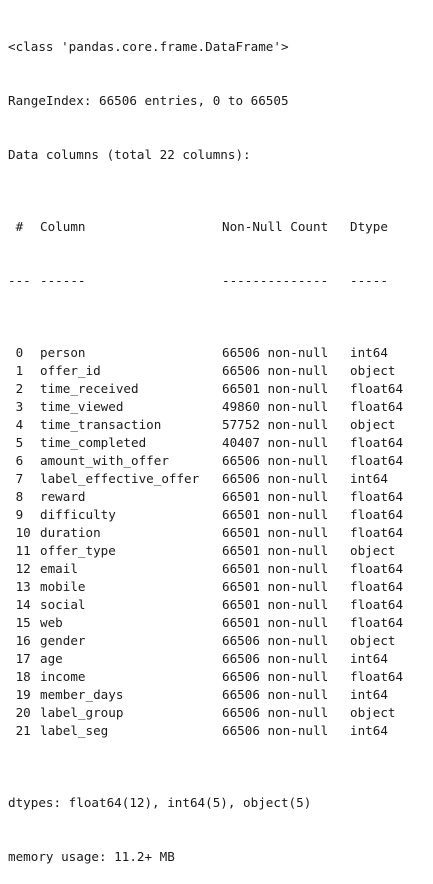 The width and height of the screenshot is (433, 884). Describe the element at coordinates (63, 586) in the screenshot. I see `row-column-name: mobile` at that location.